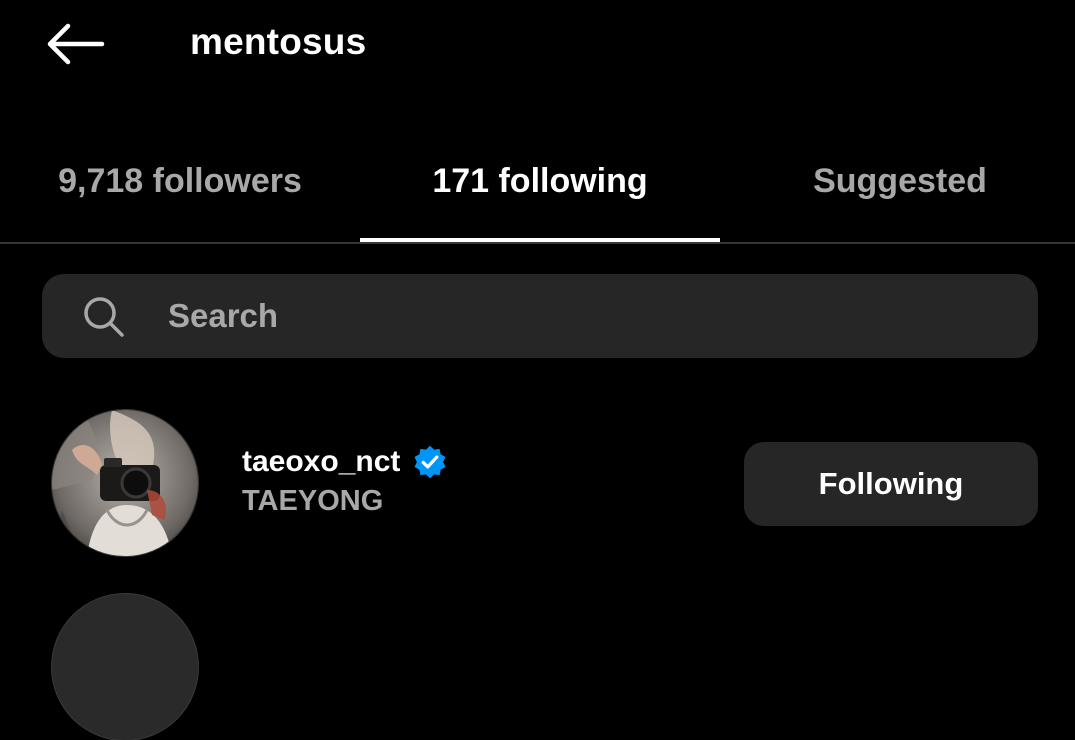 This screenshot has width=1075, height=740. Describe the element at coordinates (891, 484) in the screenshot. I see `following-button: Following` at that location.